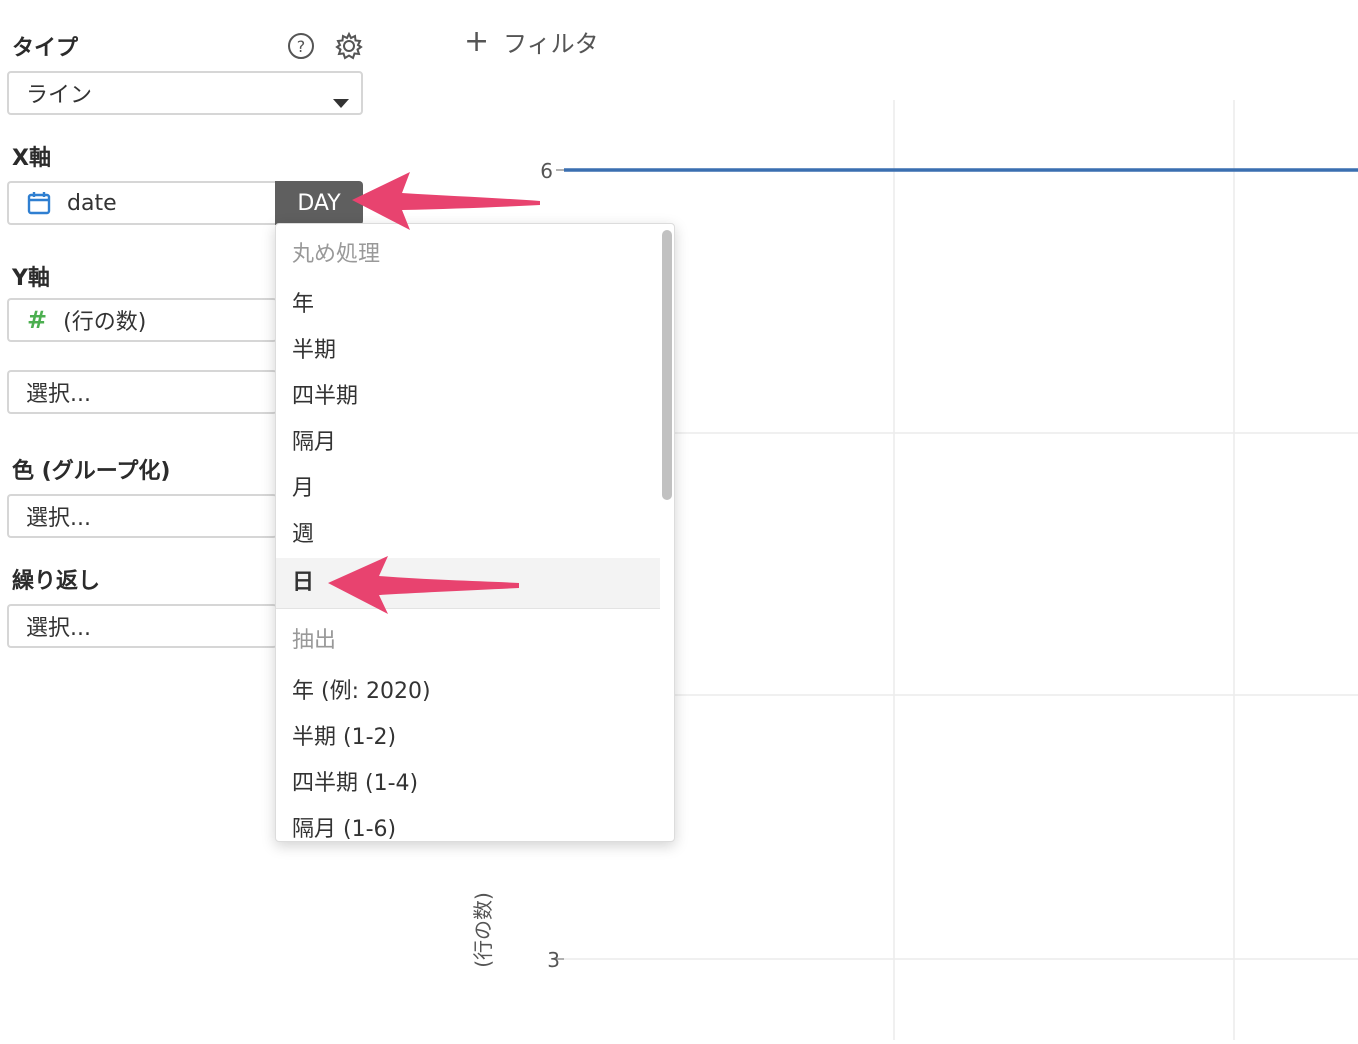  I want to click on help-icon: ?, so click(301, 46).